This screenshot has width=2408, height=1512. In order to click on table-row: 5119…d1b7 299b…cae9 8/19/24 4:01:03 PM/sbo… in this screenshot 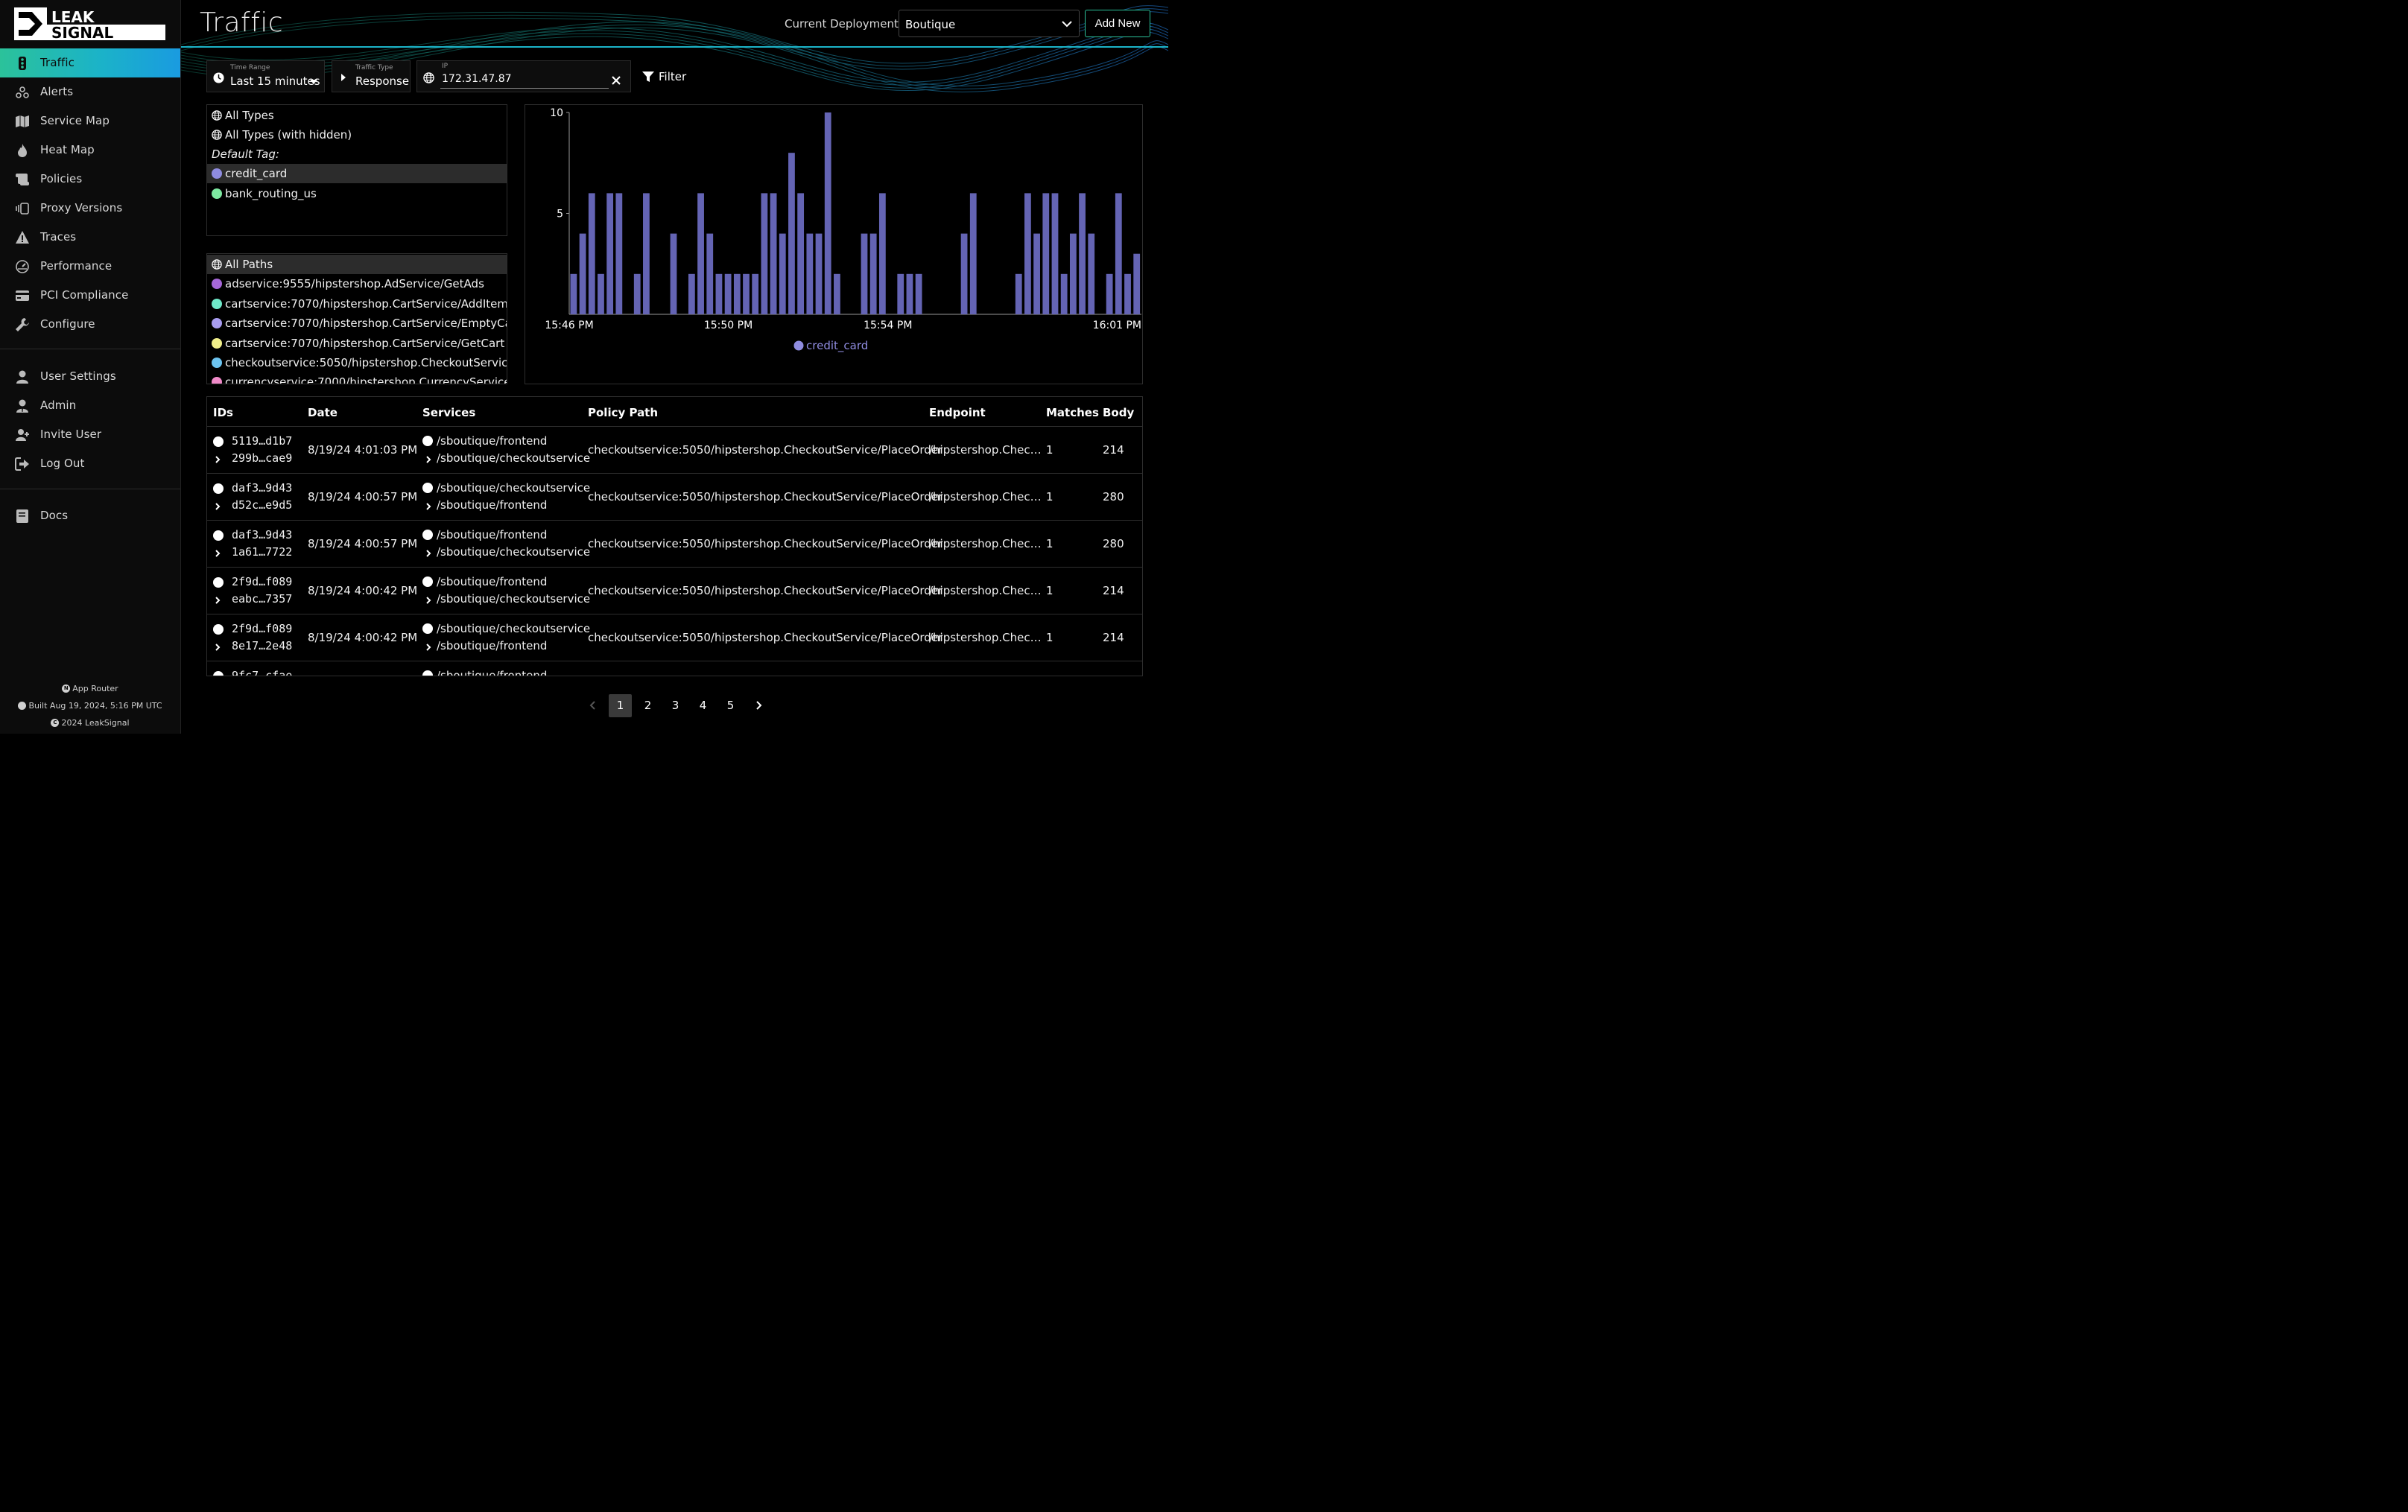, I will do `click(674, 449)`.